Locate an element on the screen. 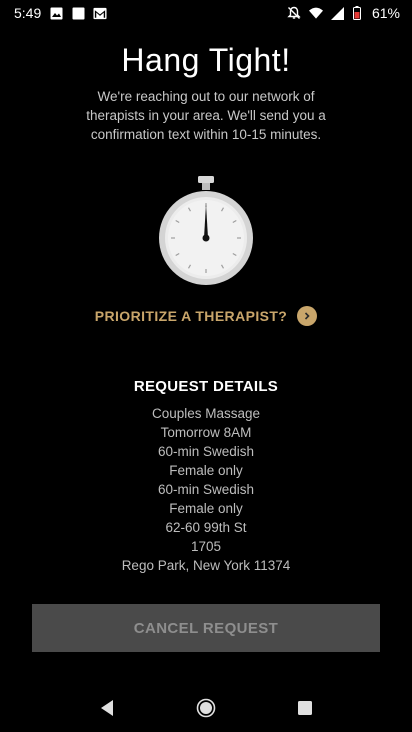 This screenshot has width=412, height=732. wifi-icon is located at coordinates (315, 13).